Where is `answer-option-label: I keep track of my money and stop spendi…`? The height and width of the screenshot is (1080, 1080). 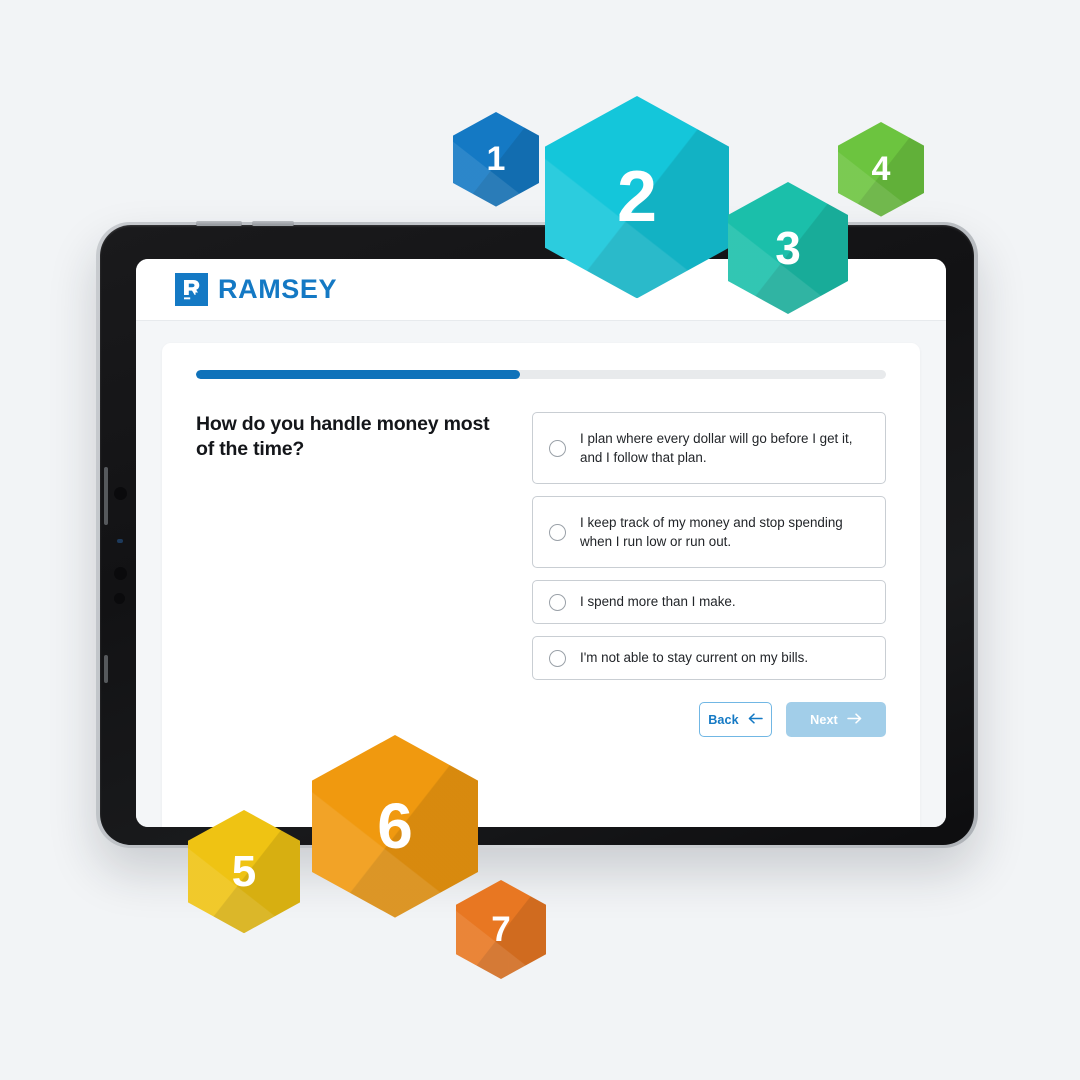 answer-option-label: I keep track of my money and stop spendi… is located at coordinates (711, 531).